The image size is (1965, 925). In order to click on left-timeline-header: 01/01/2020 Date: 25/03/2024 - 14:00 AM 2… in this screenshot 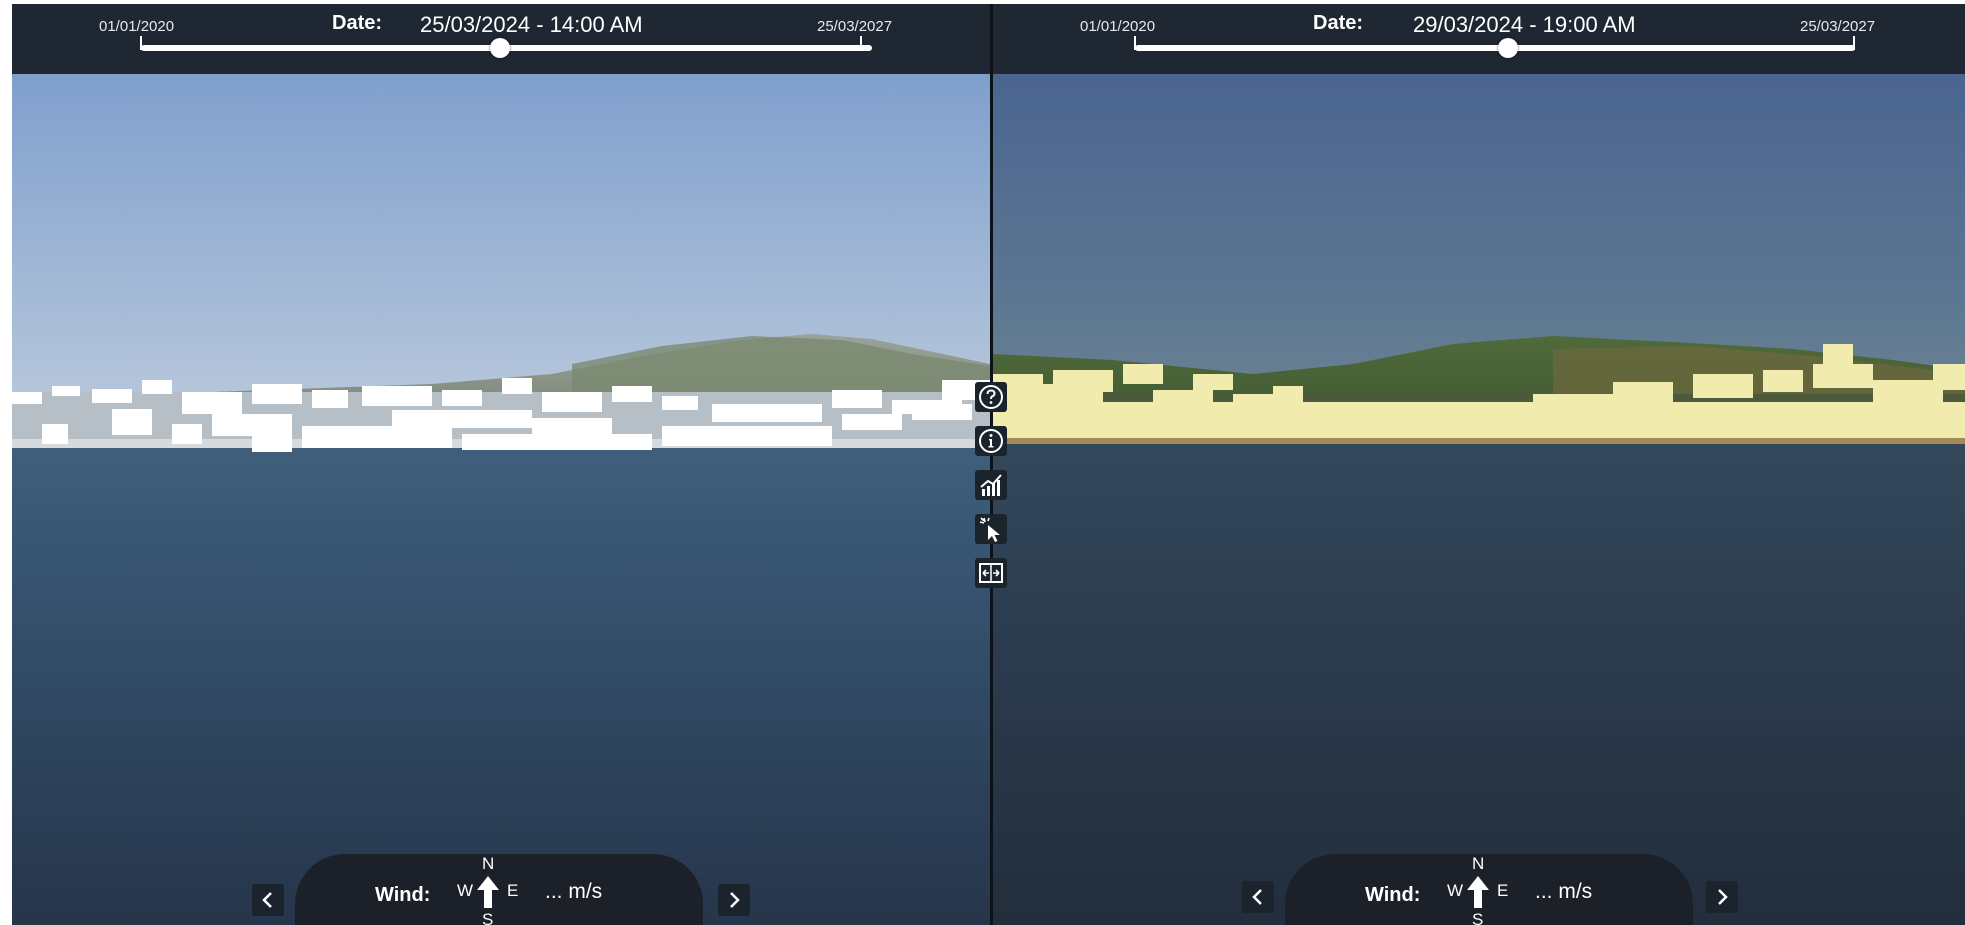, I will do `click(501, 39)`.